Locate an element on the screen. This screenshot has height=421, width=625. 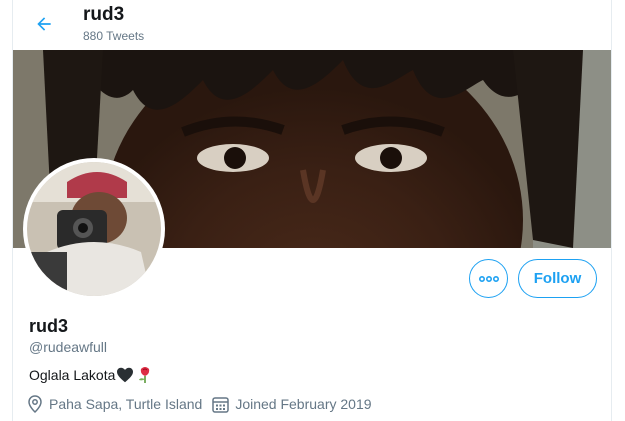
bio: Oglala Lakota is located at coordinates (91, 375).